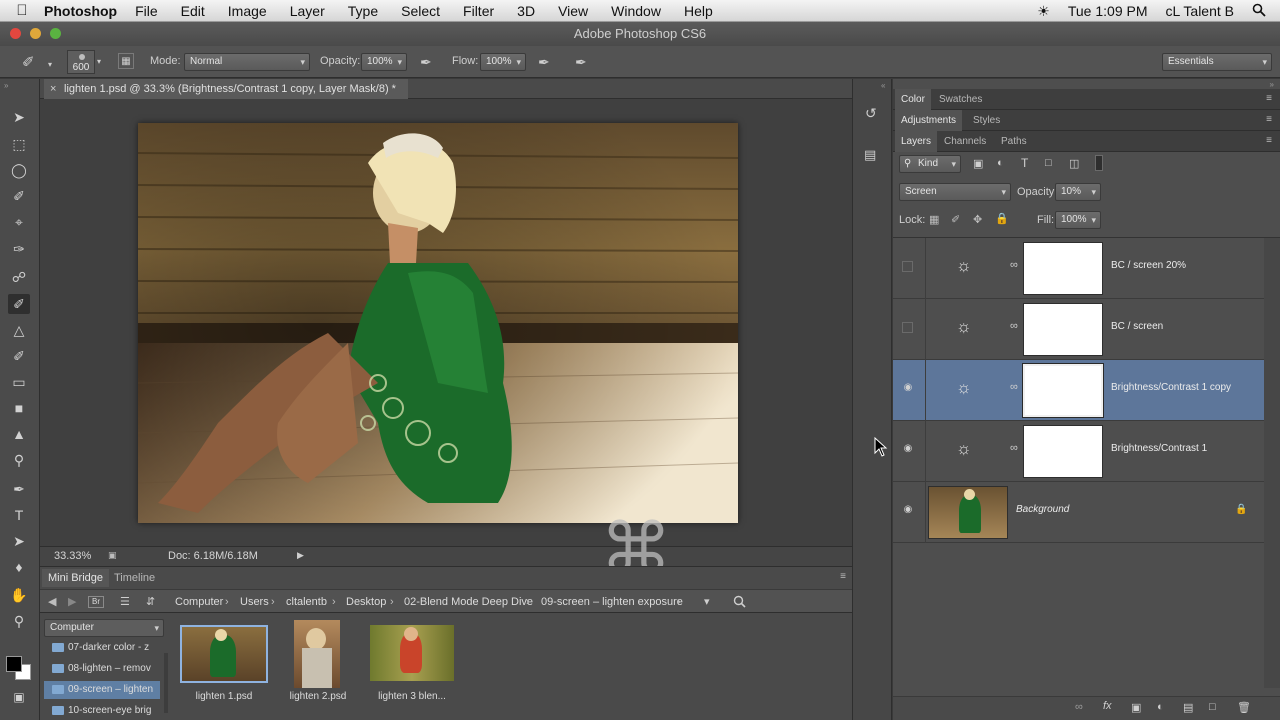 The image size is (1280, 720). What do you see at coordinates (636, 11) in the screenshot?
I see `menu-window: Window` at bounding box center [636, 11].